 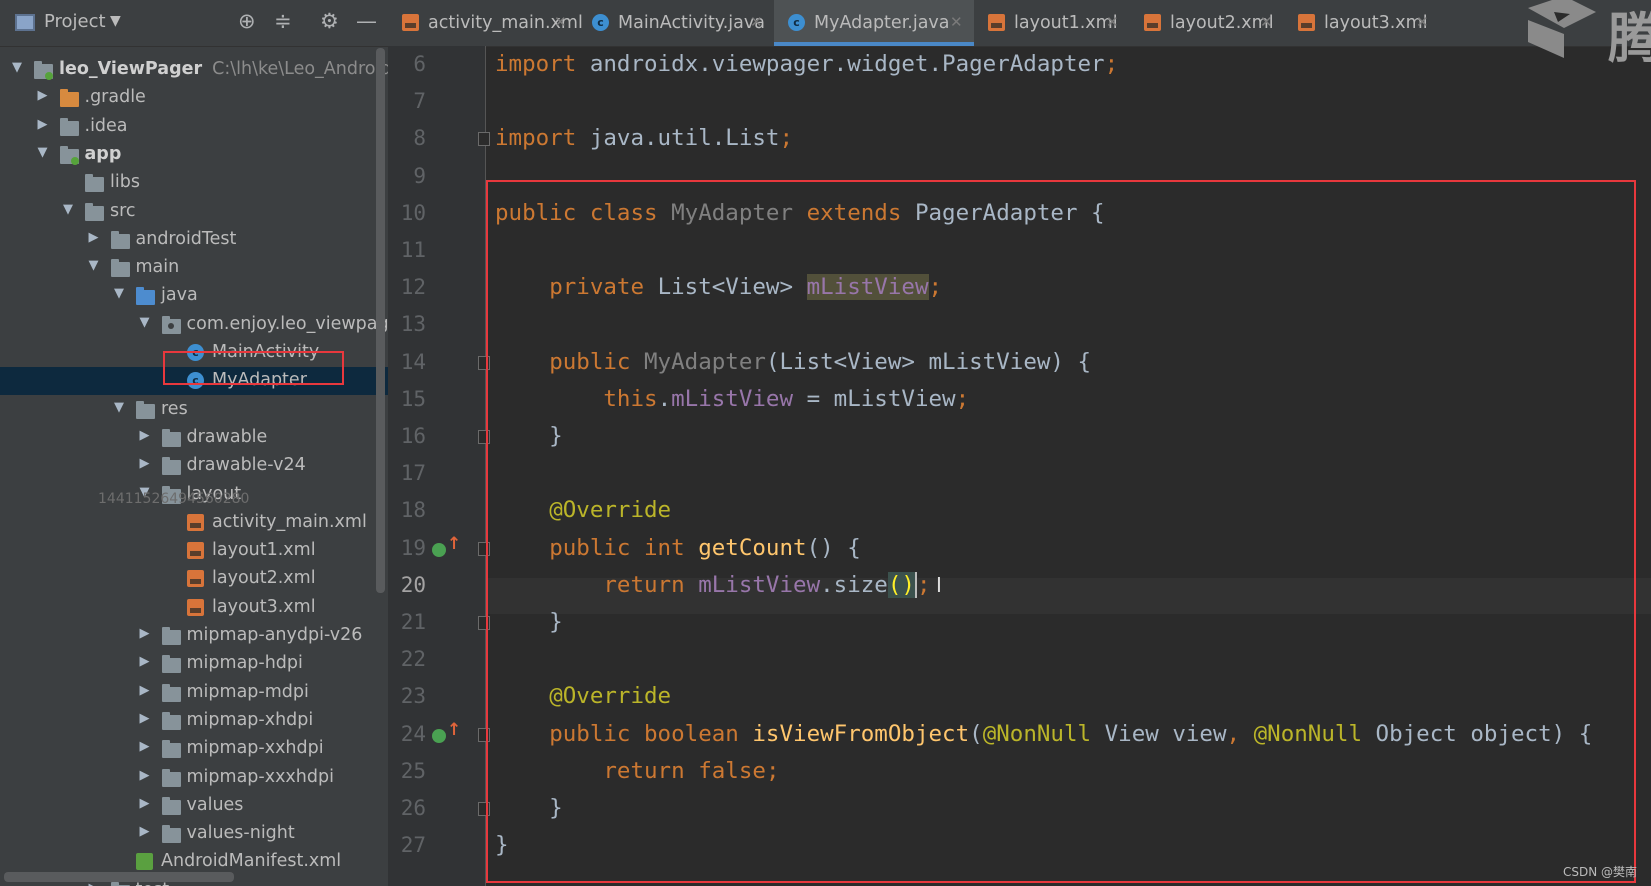 I want to click on tree-item: ▶ mipmap-anydpi-v26, so click(x=194, y=636).